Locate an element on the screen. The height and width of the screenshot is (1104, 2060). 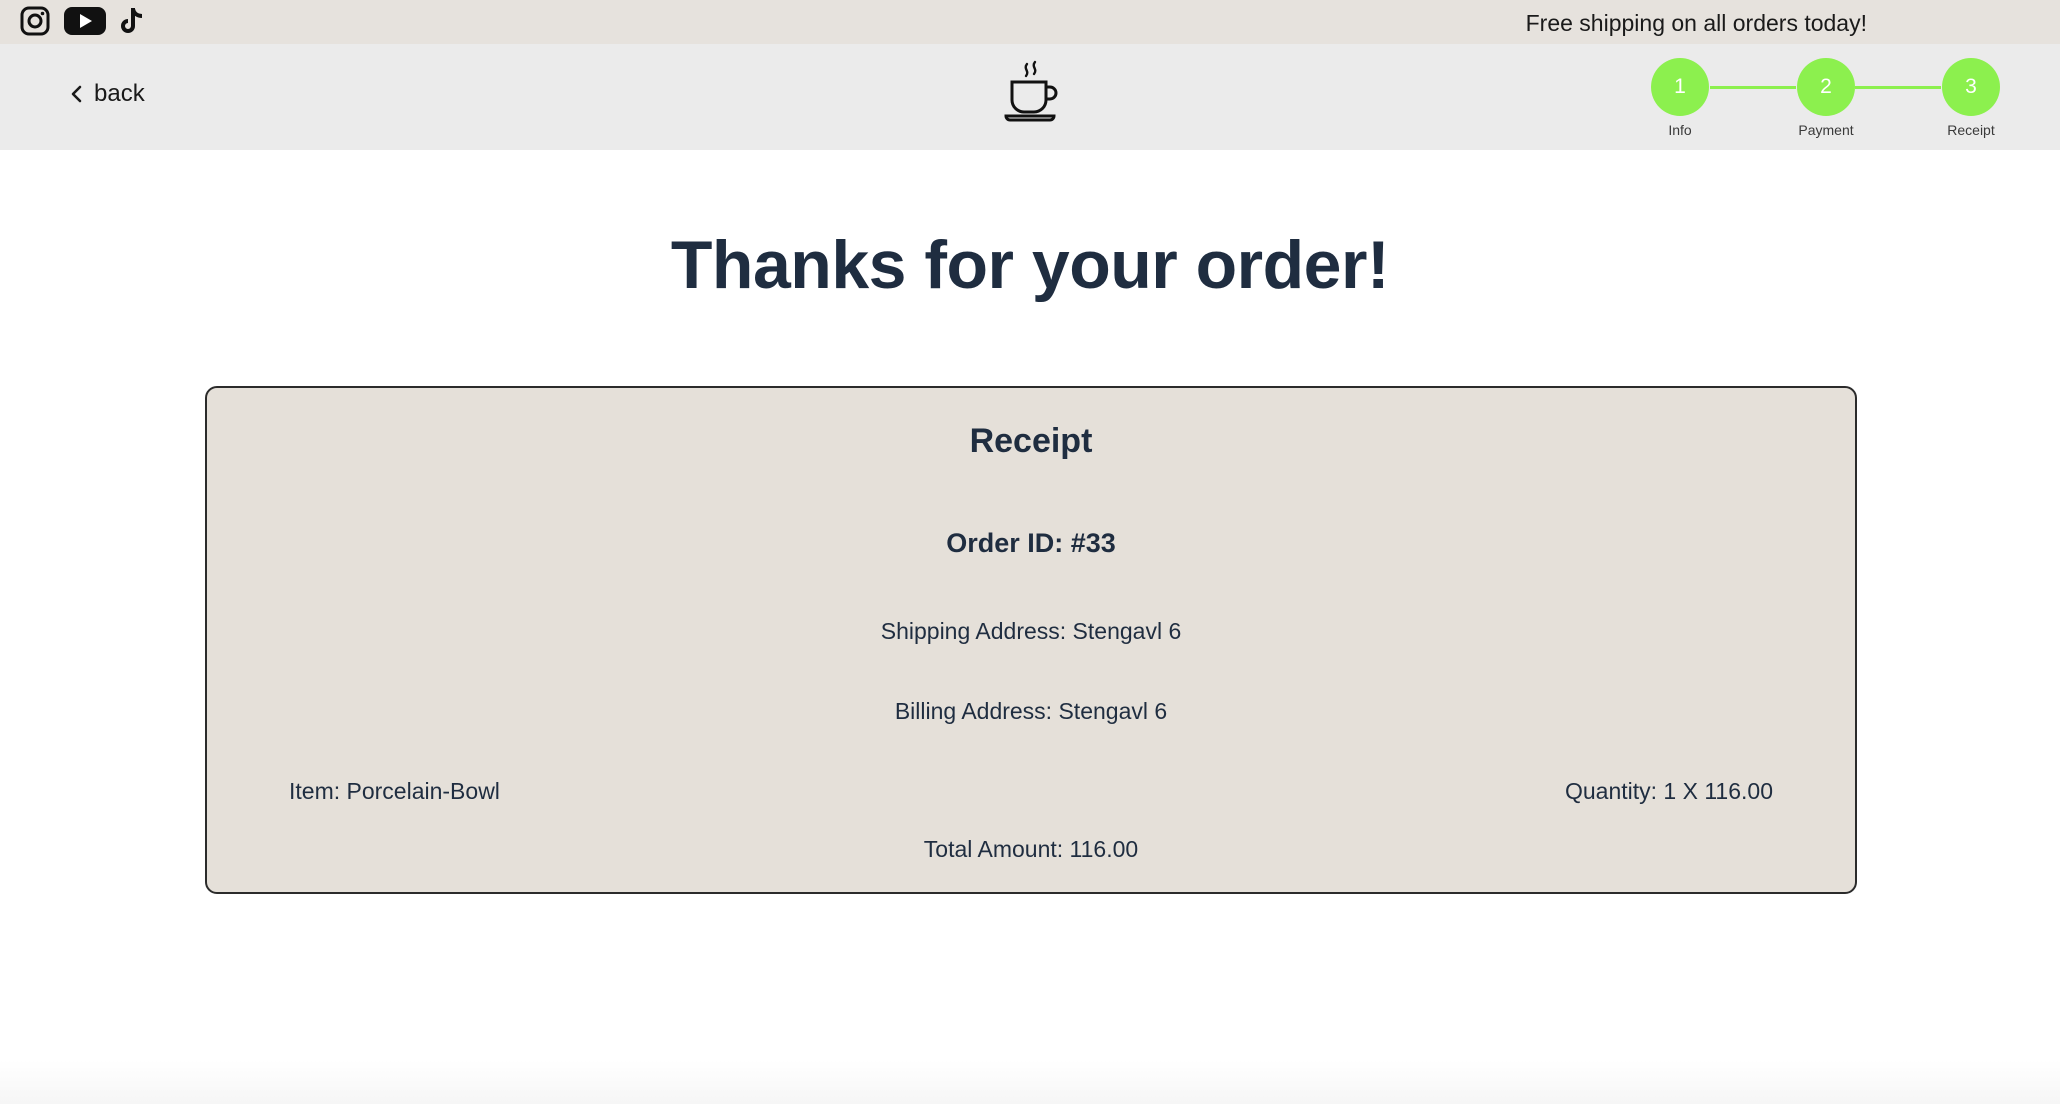
bottom-fade is located at coordinates (1030, 1082).